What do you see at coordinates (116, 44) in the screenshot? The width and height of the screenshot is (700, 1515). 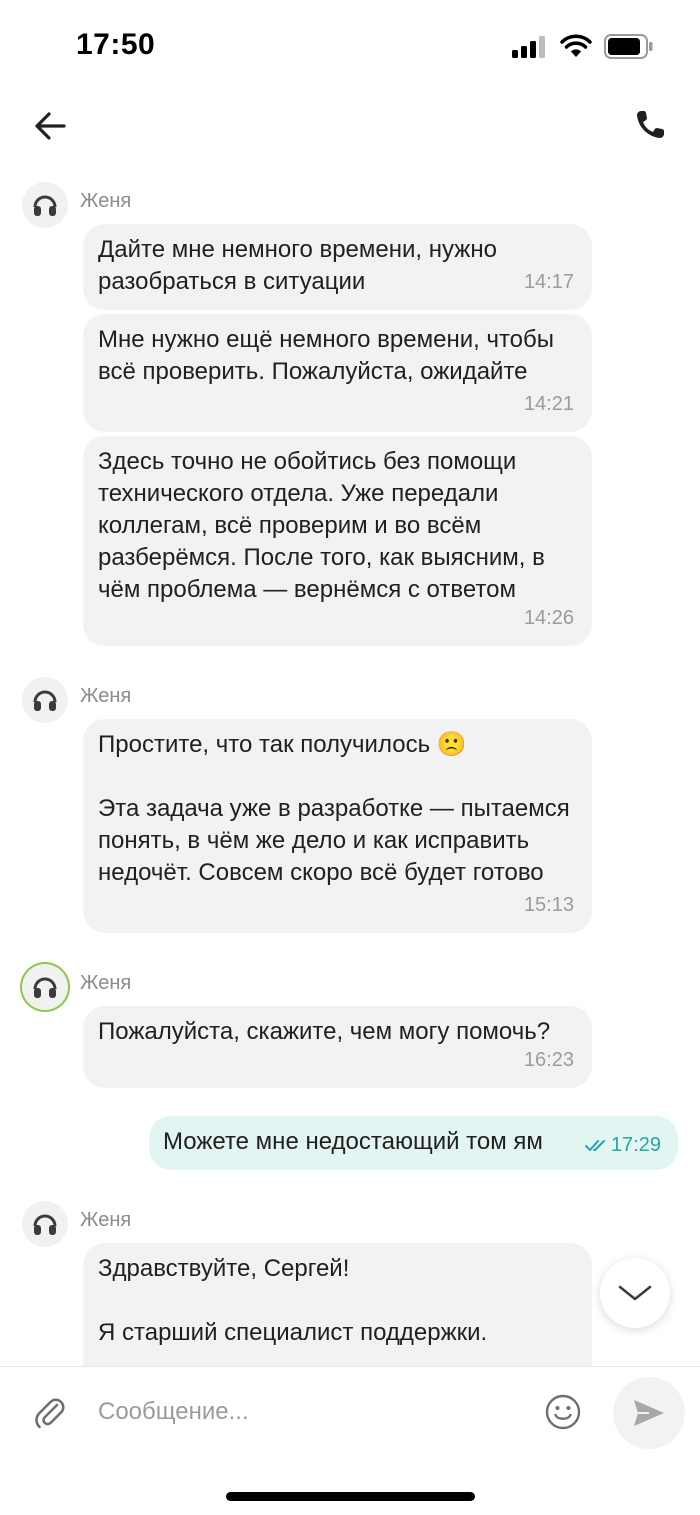 I see `status-time: 17:50` at bounding box center [116, 44].